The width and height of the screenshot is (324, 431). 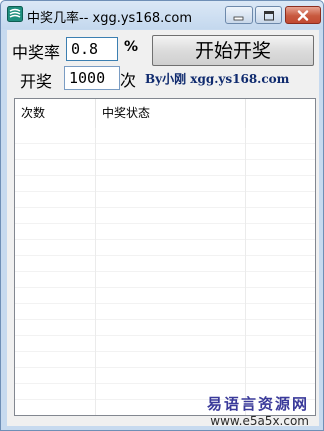 I want to click on title-bar: 中奖几率-- xgg.ys168.com, so click(x=162, y=15).